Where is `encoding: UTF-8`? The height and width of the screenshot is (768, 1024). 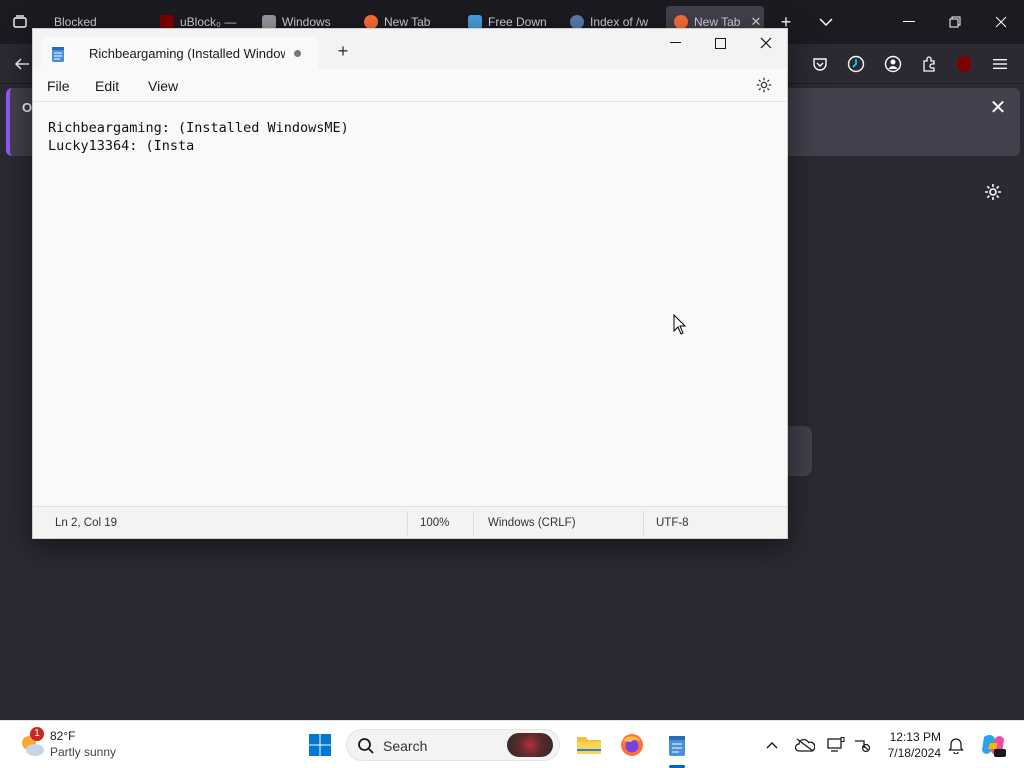 encoding: UTF-8 is located at coordinates (672, 523).